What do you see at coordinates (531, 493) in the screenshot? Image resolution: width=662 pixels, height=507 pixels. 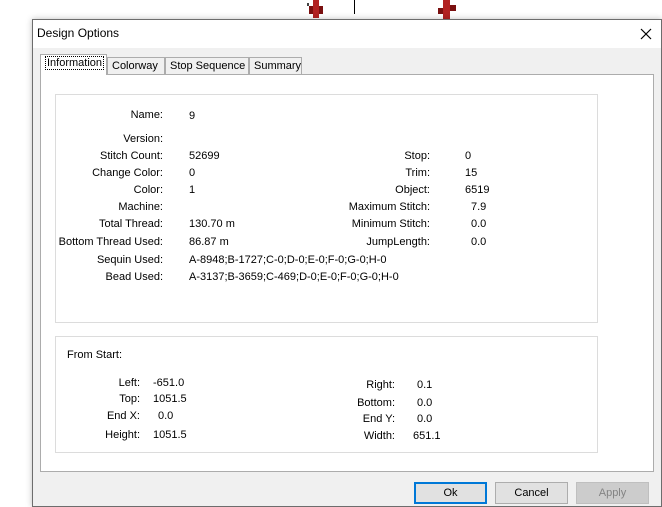 I see `cancel-button: Cancel` at bounding box center [531, 493].